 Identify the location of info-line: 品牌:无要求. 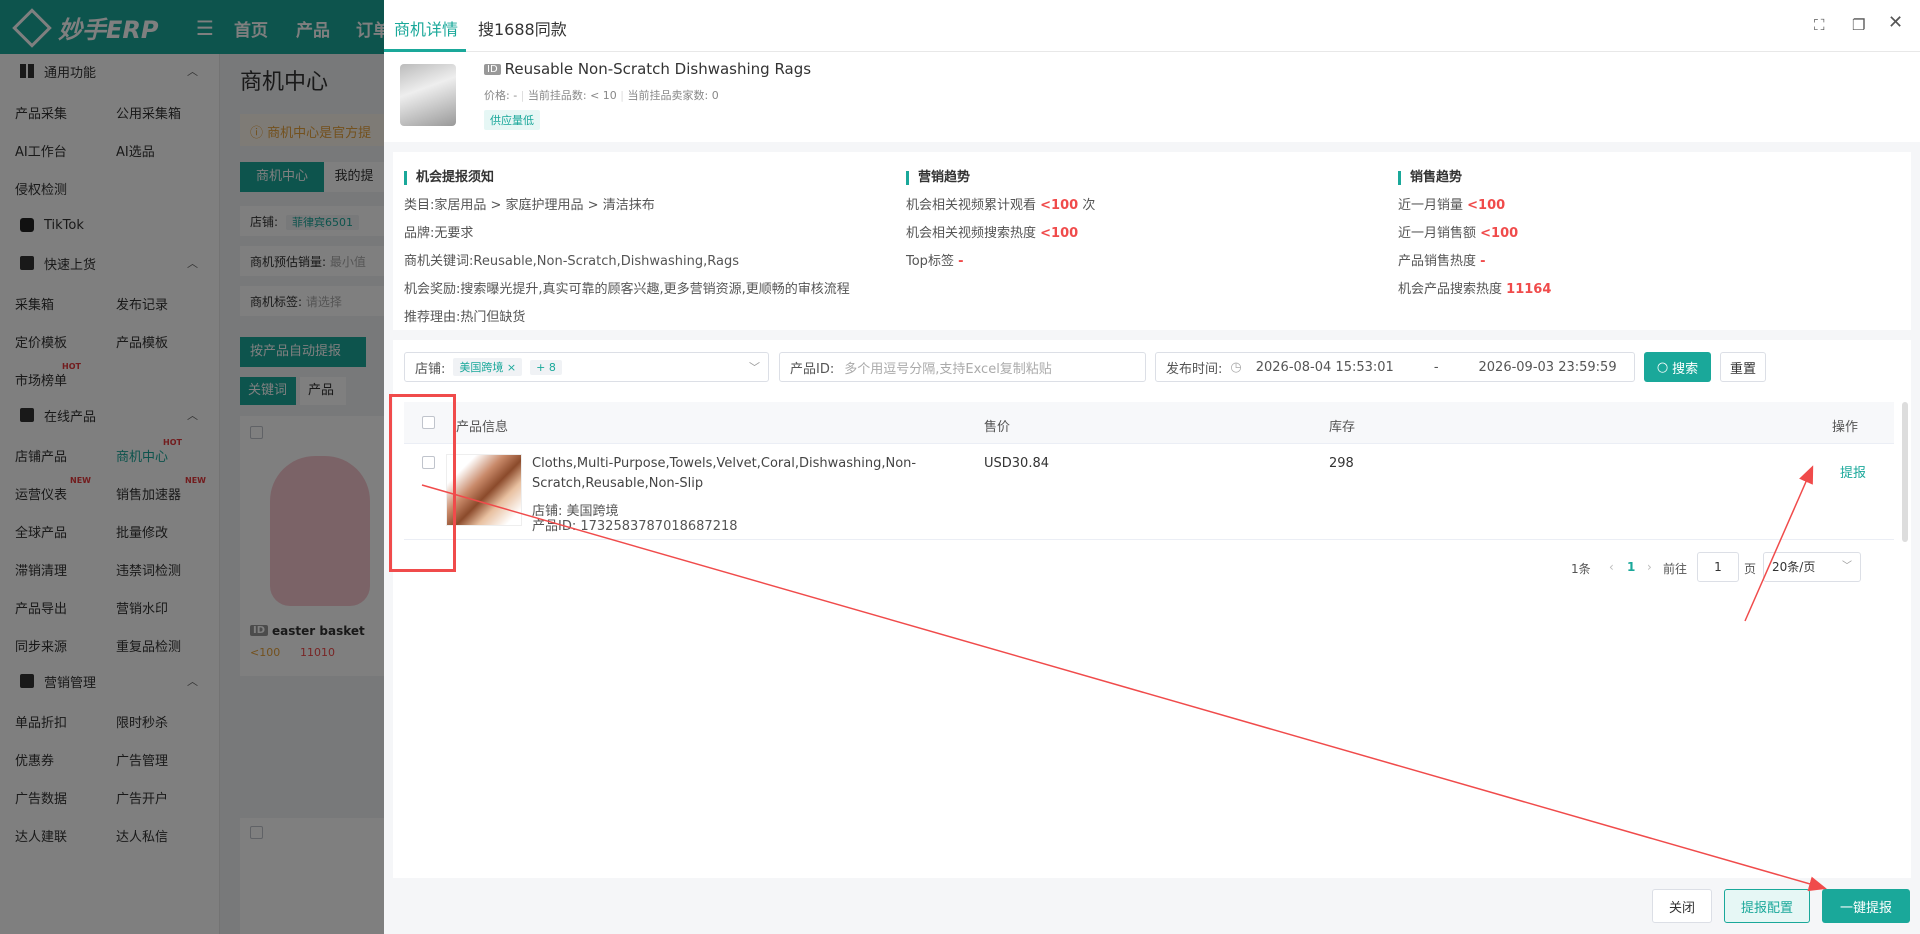
(439, 233).